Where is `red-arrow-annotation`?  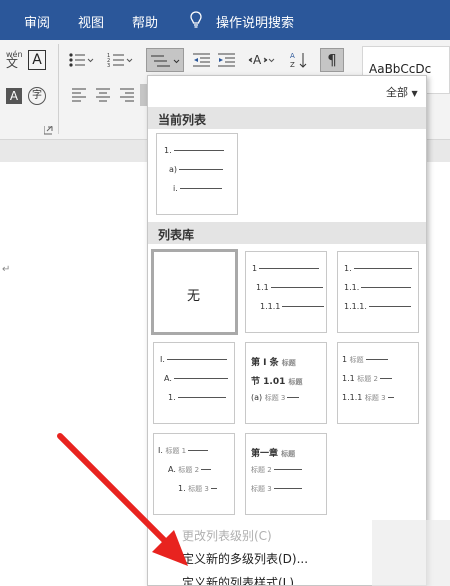 red-arrow-annotation is located at coordinates (122, 499).